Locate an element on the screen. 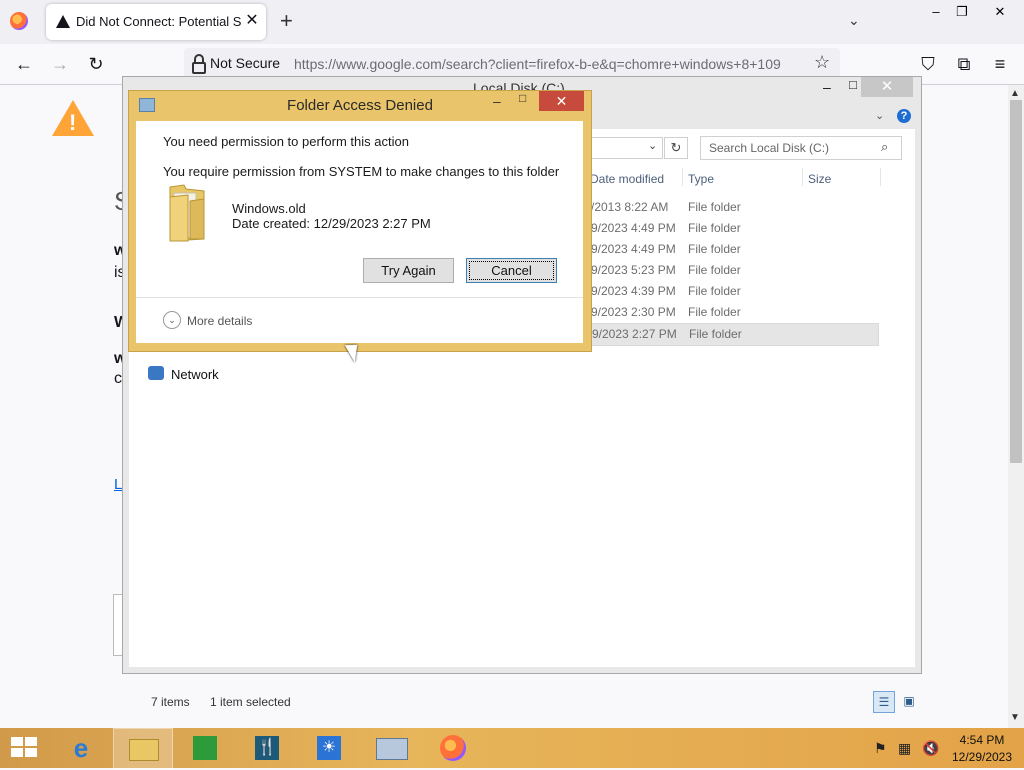  start-button is located at coordinates (24, 748).